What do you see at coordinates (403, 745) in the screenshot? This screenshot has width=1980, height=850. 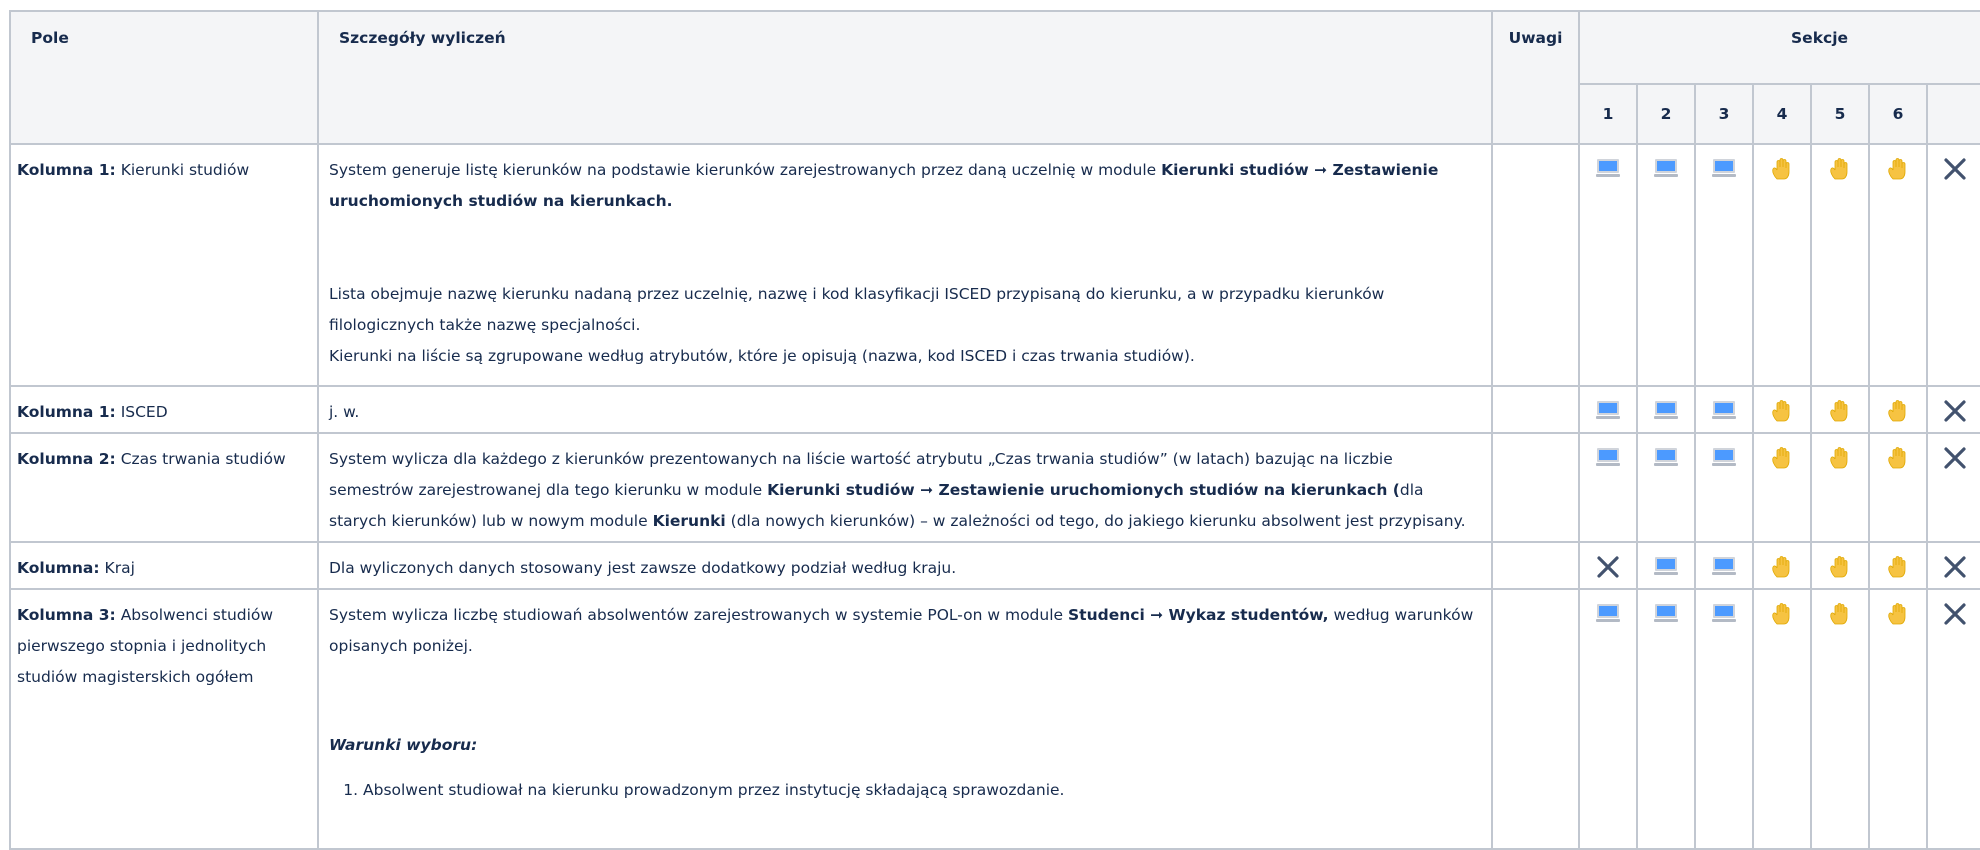 I see `conditions-heading: Warunki wyboru:` at bounding box center [403, 745].